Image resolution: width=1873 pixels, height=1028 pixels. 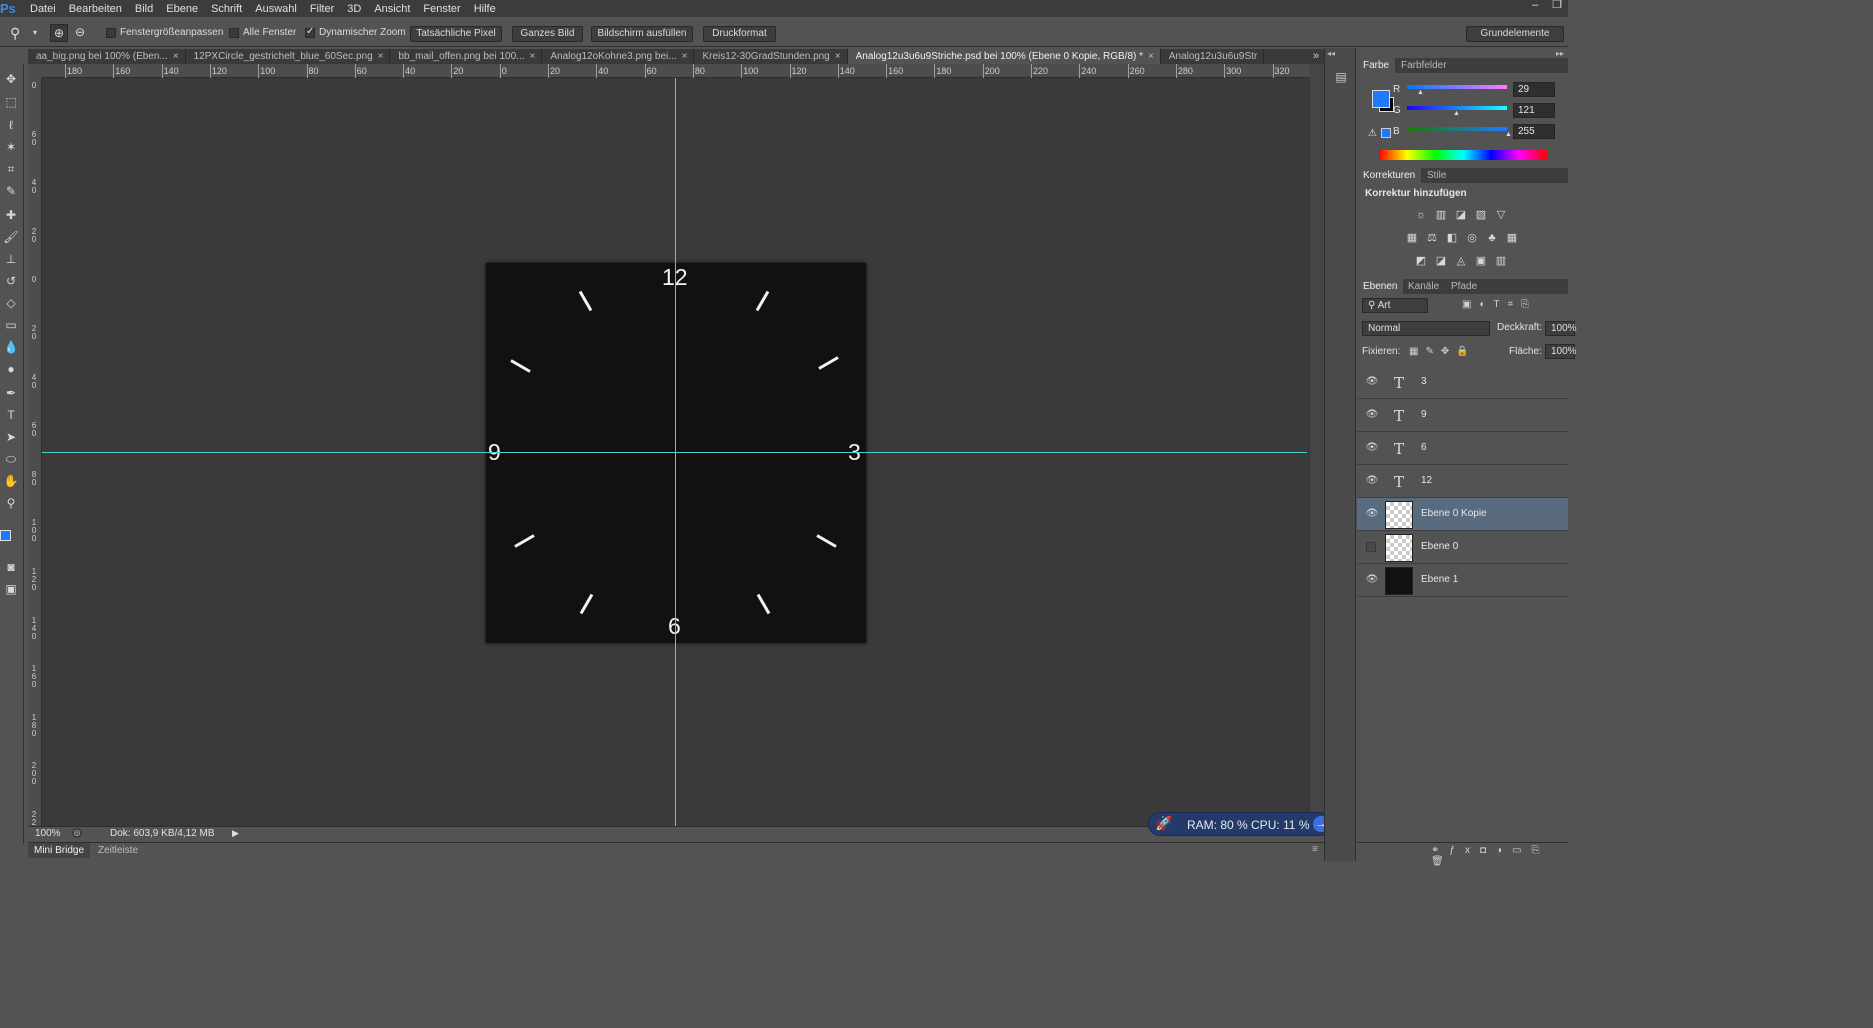 What do you see at coordinates (1456, 113) in the screenshot?
I see `green-slider-handle: ▲` at bounding box center [1456, 113].